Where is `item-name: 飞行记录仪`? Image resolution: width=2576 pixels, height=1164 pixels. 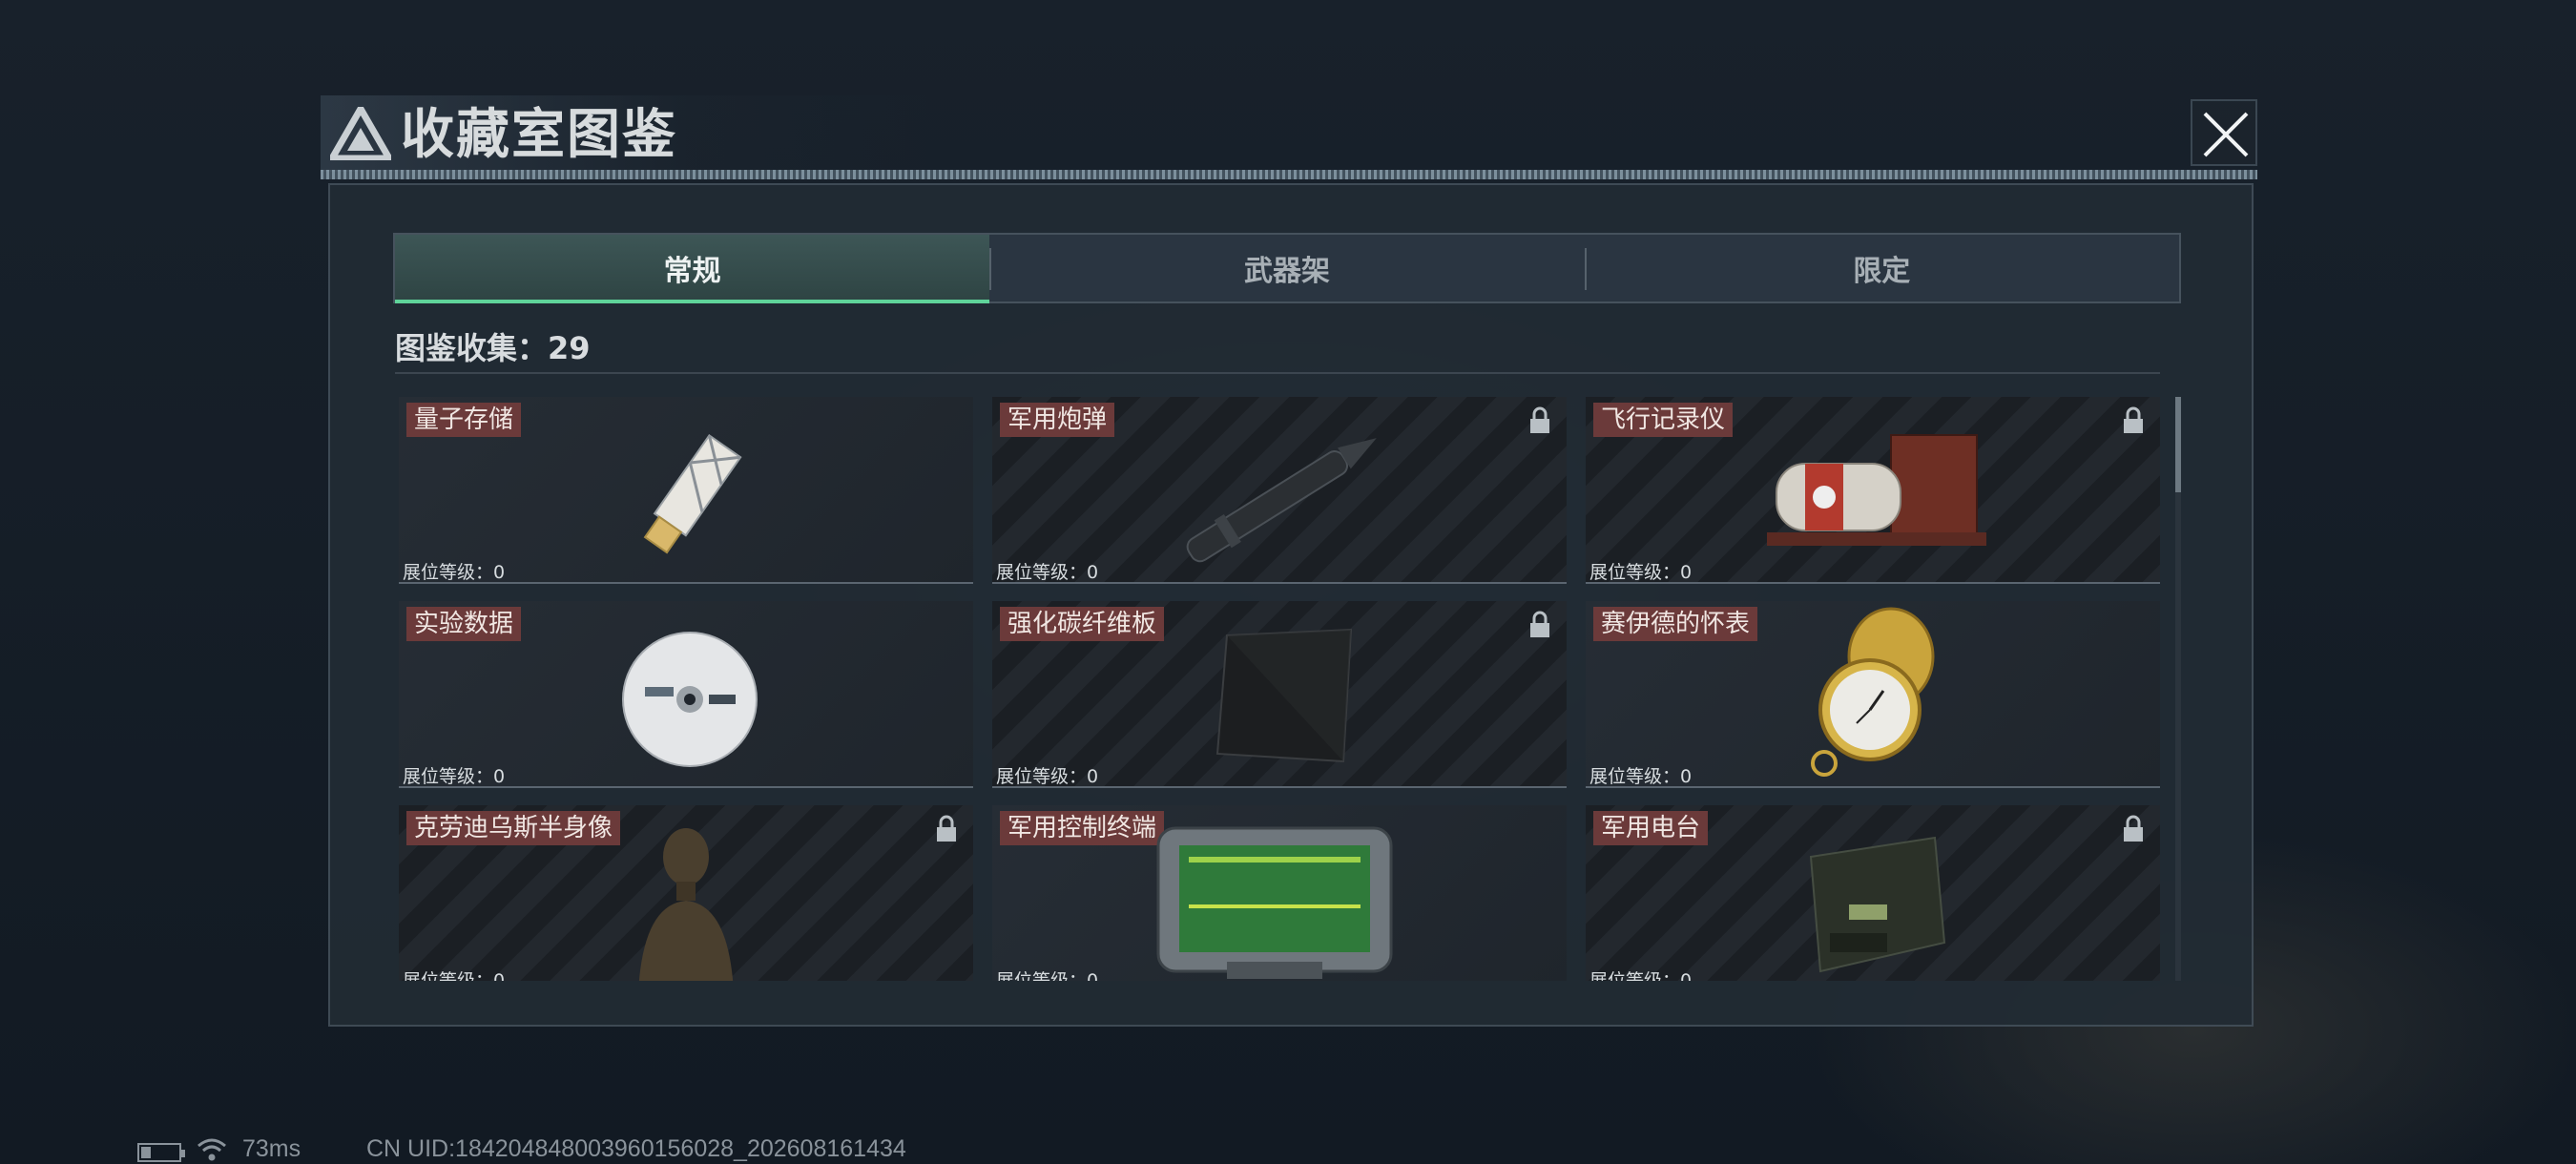 item-name: 飞行记录仪 is located at coordinates (1663, 420).